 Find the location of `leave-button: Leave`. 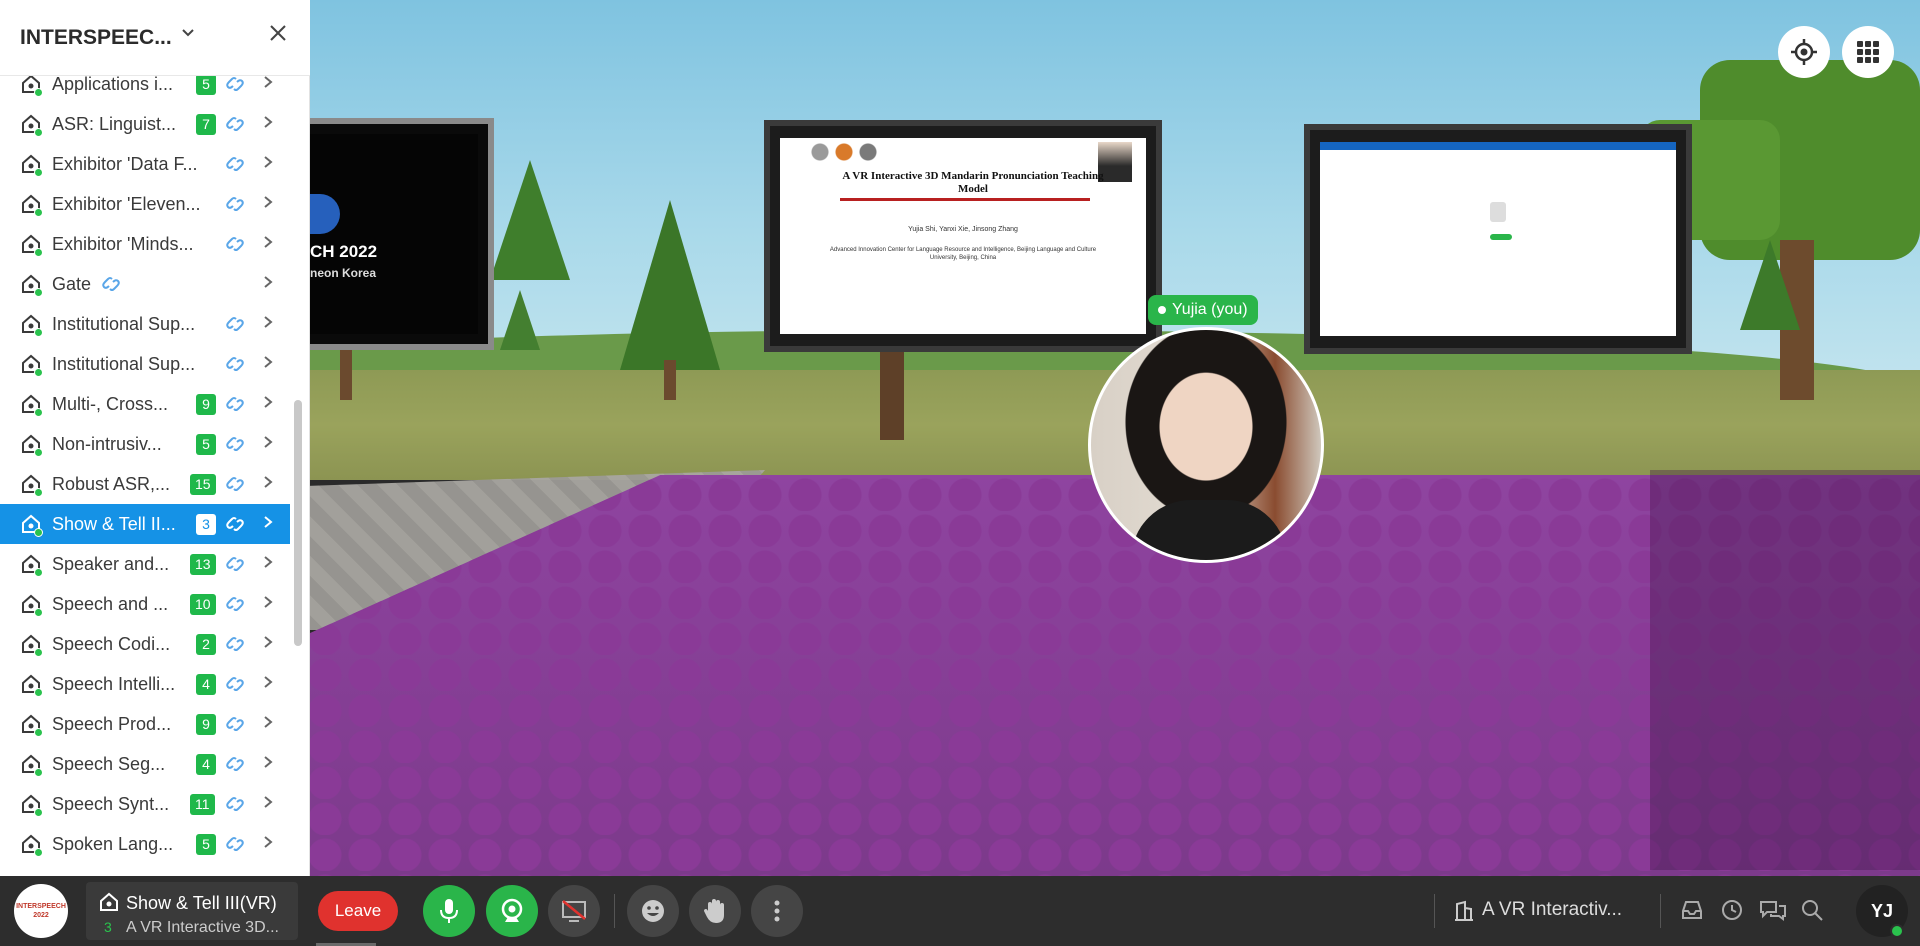

leave-button: Leave is located at coordinates (358, 911).